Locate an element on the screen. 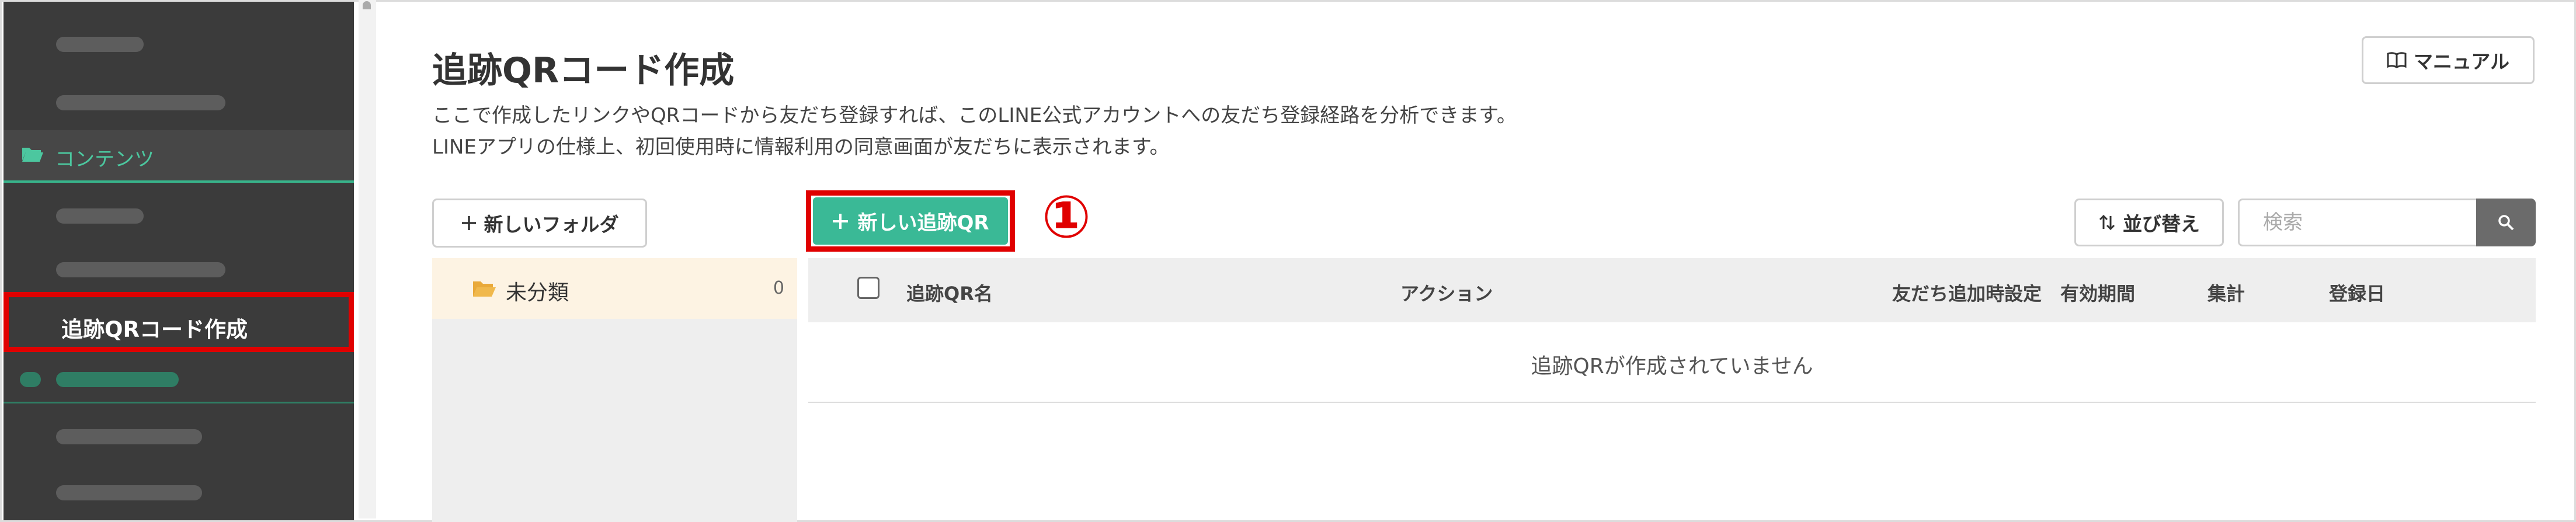  scroll-up-arrow is located at coordinates (367, 5).